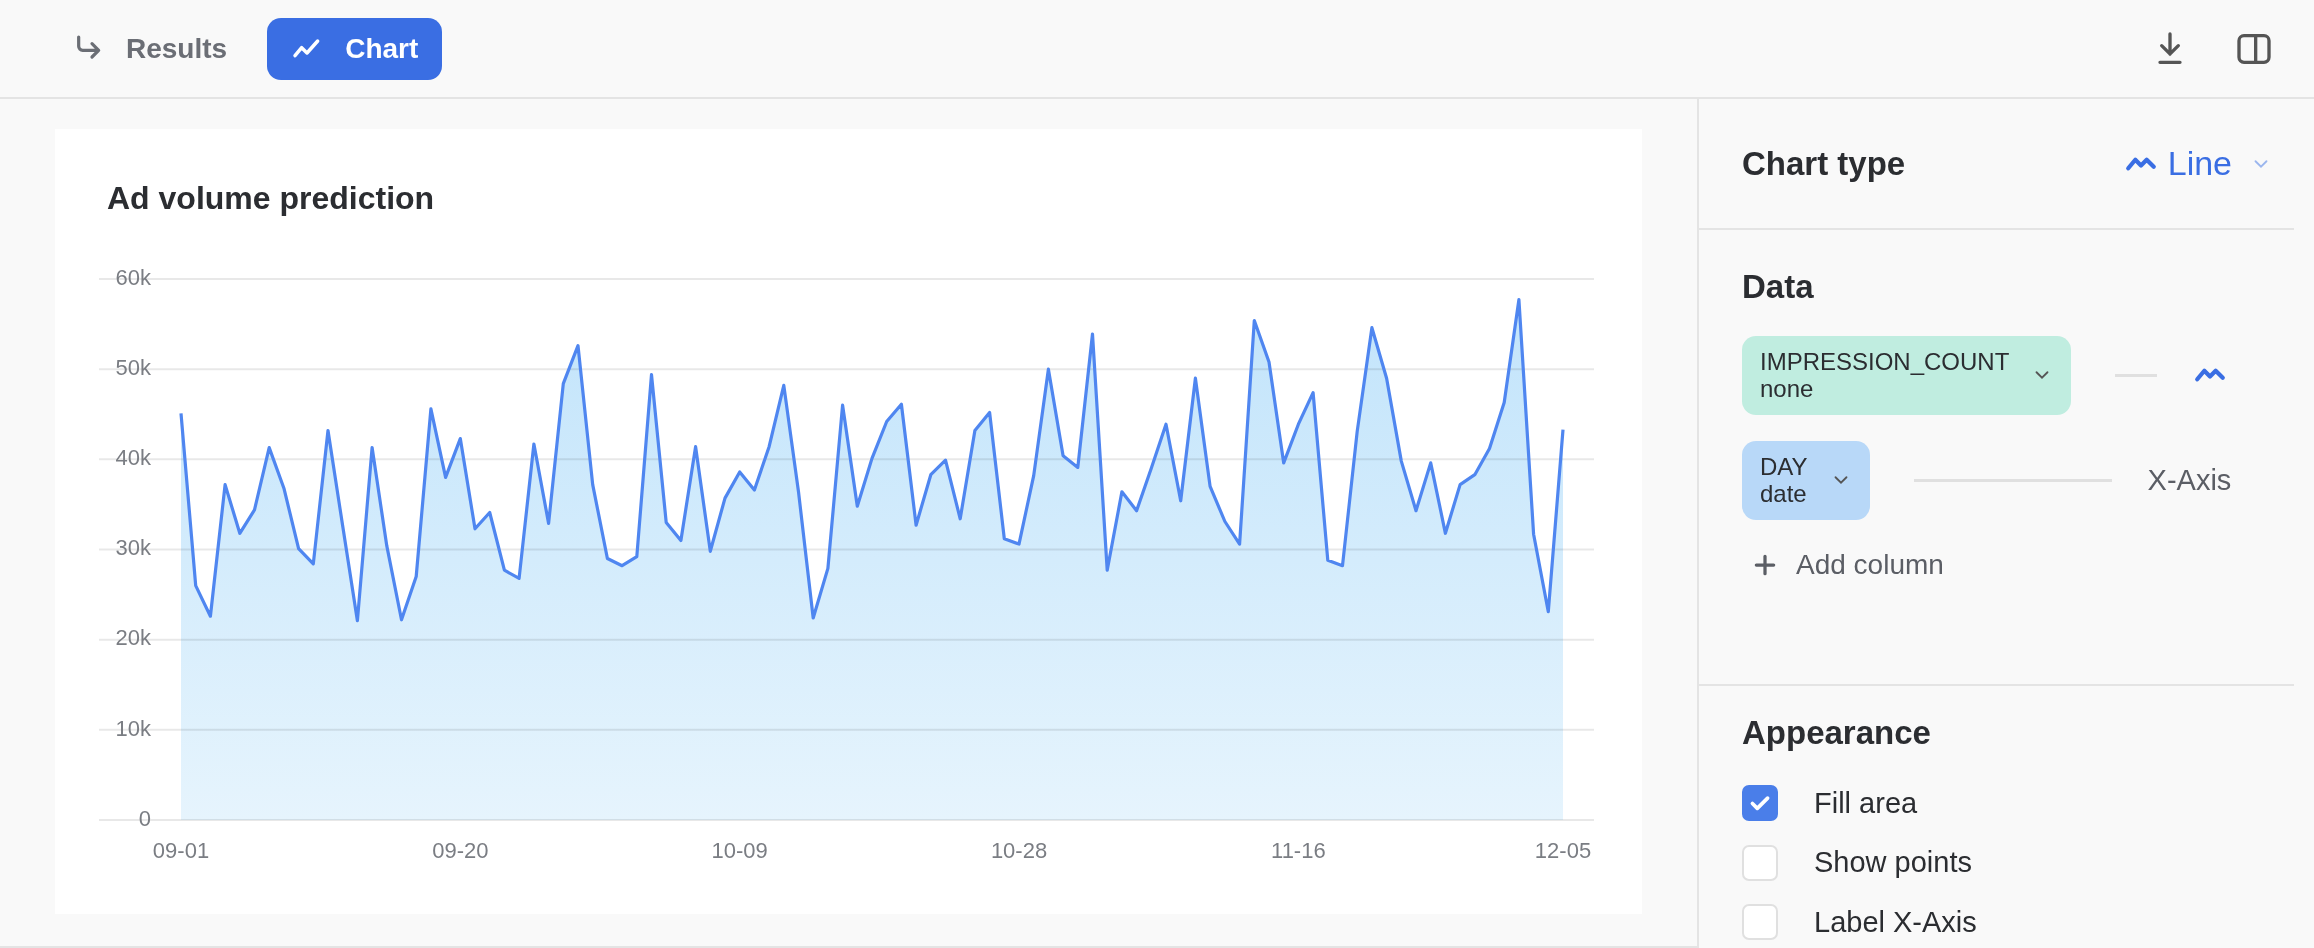  Describe the element at coordinates (133, 458) in the screenshot. I see `y-tick-label: 40k` at that location.